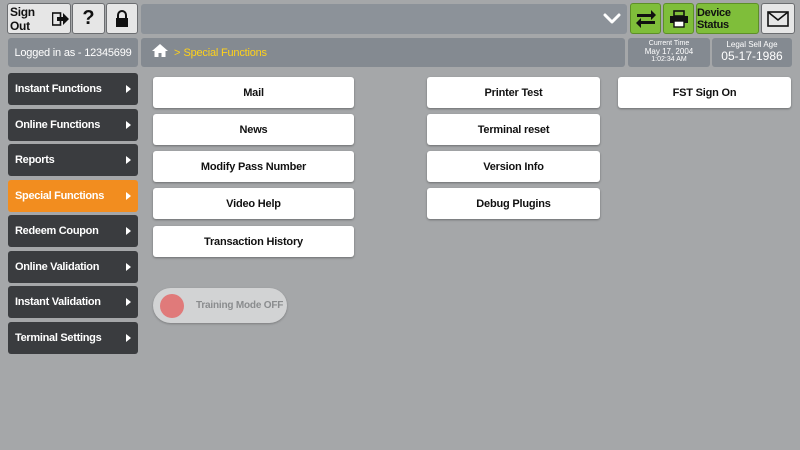 This screenshot has width=800, height=450. I want to click on sidebar-item-online-functions: Online Functions, so click(73, 125).